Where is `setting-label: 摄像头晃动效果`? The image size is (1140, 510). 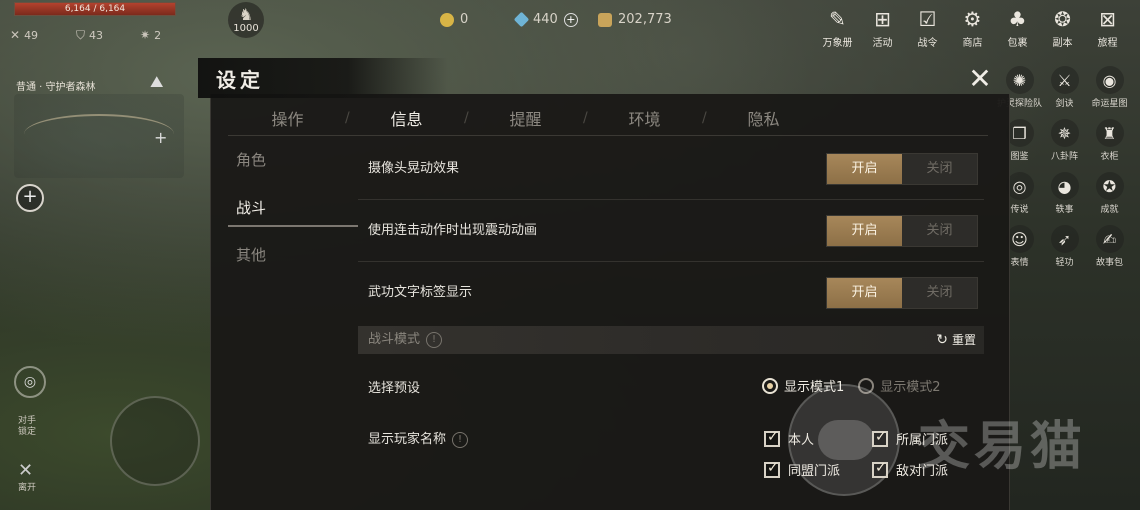
setting-label: 摄像头晃动效果 is located at coordinates (414, 168).